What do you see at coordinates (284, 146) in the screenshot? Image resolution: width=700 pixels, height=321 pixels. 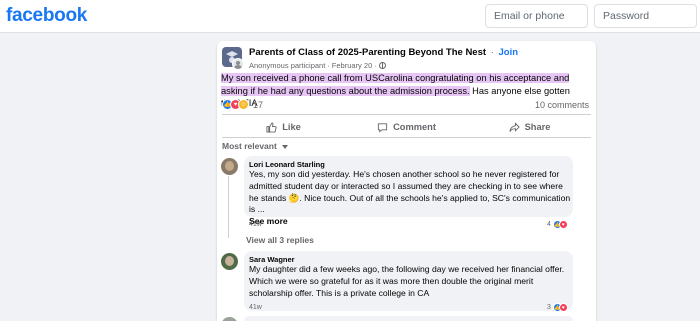 I see `caret-down-icon` at bounding box center [284, 146].